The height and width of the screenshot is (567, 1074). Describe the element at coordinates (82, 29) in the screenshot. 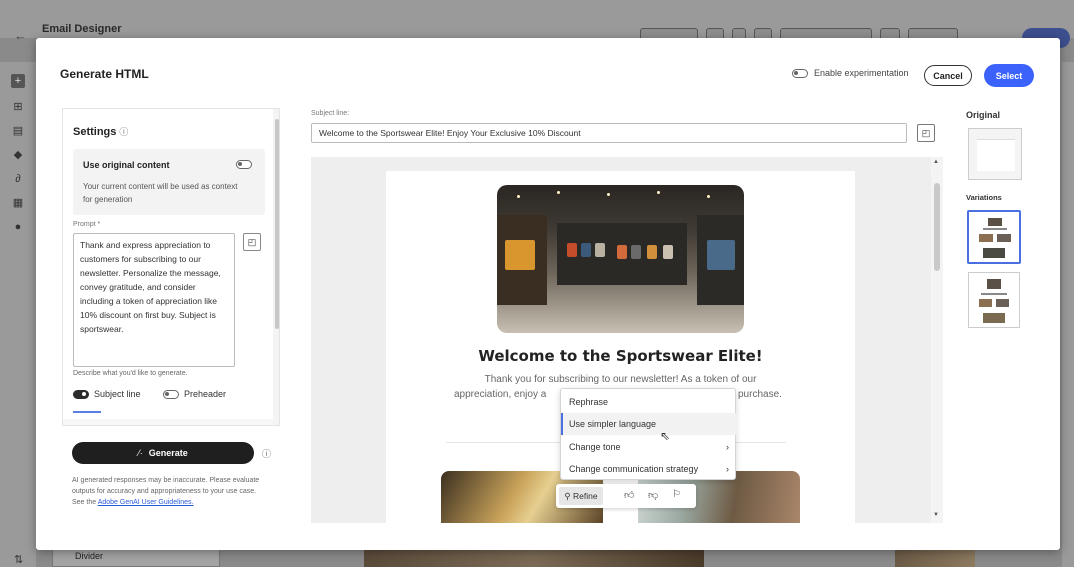

I see `app-title: Email Designer` at that location.